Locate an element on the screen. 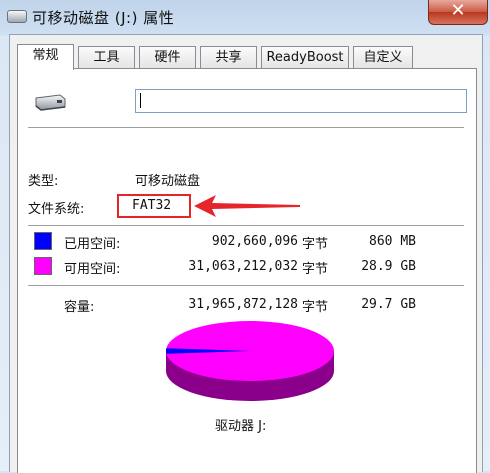 The image size is (490, 473). used-space-bytes: 902,660,096 is located at coordinates (254, 241).